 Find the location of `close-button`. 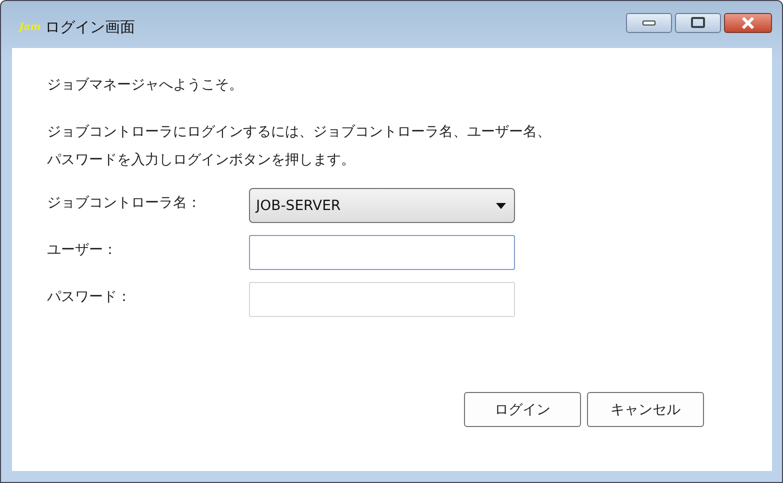

close-button is located at coordinates (748, 22).